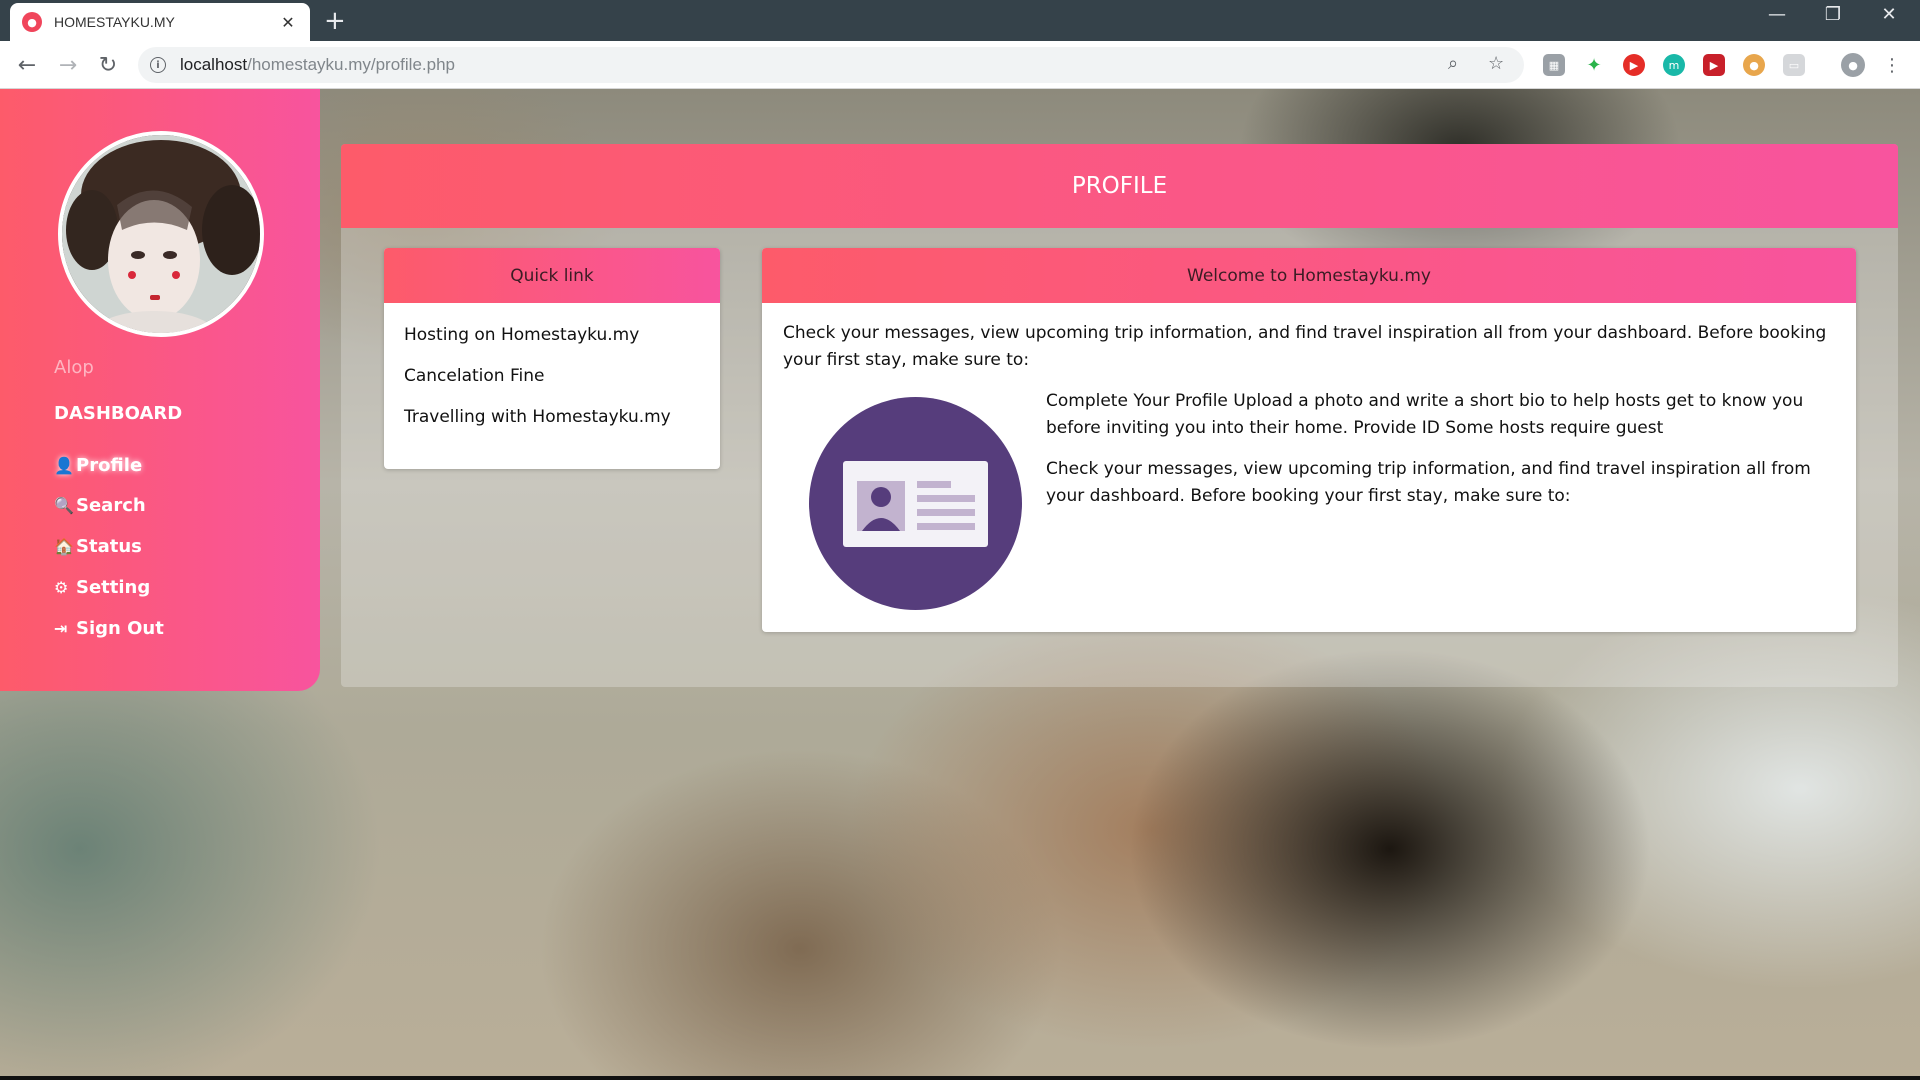 Image resolution: width=1920 pixels, height=1080 pixels. What do you see at coordinates (1714, 65) in the screenshot?
I see `extension-media-icon: ▶` at bounding box center [1714, 65].